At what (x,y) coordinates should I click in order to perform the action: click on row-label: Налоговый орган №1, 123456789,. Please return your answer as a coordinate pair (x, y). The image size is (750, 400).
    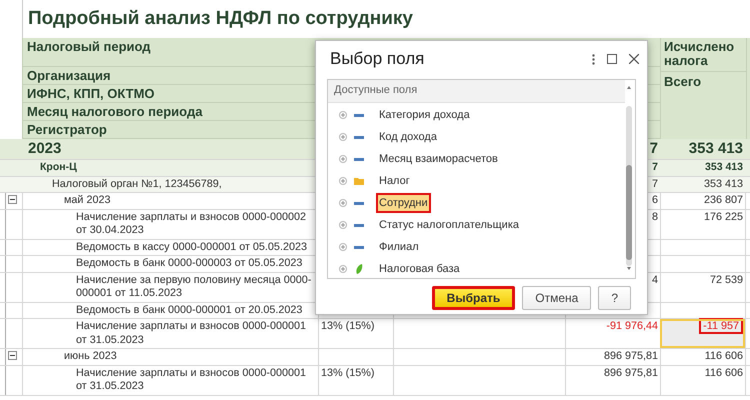
    Looking at the image, I should click on (137, 184).